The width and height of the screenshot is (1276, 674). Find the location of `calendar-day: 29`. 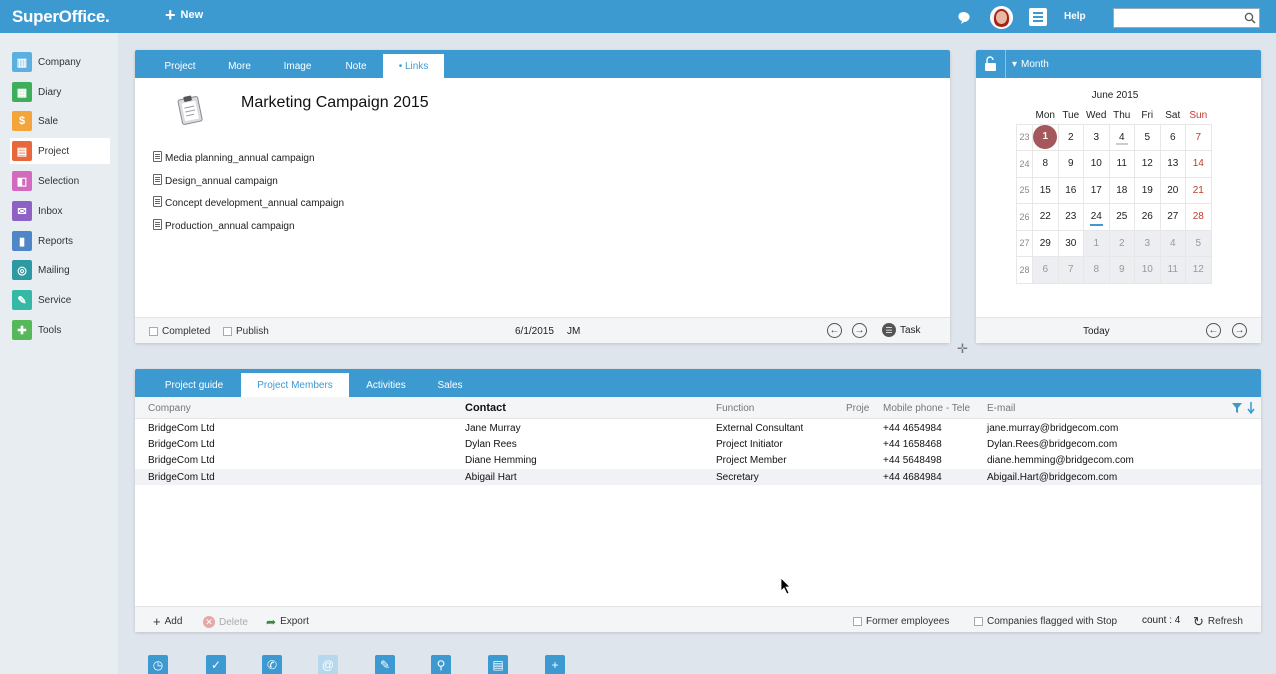

calendar-day: 29 is located at coordinates (1045, 243).